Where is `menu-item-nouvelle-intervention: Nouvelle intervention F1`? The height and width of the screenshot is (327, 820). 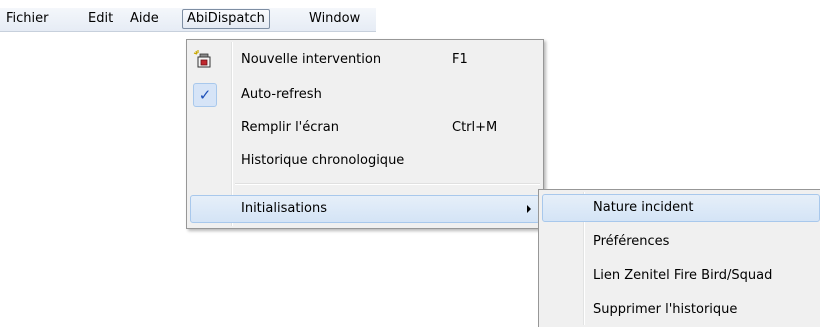 menu-item-nouvelle-intervention: Nouvelle intervention F1 is located at coordinates (365, 60).